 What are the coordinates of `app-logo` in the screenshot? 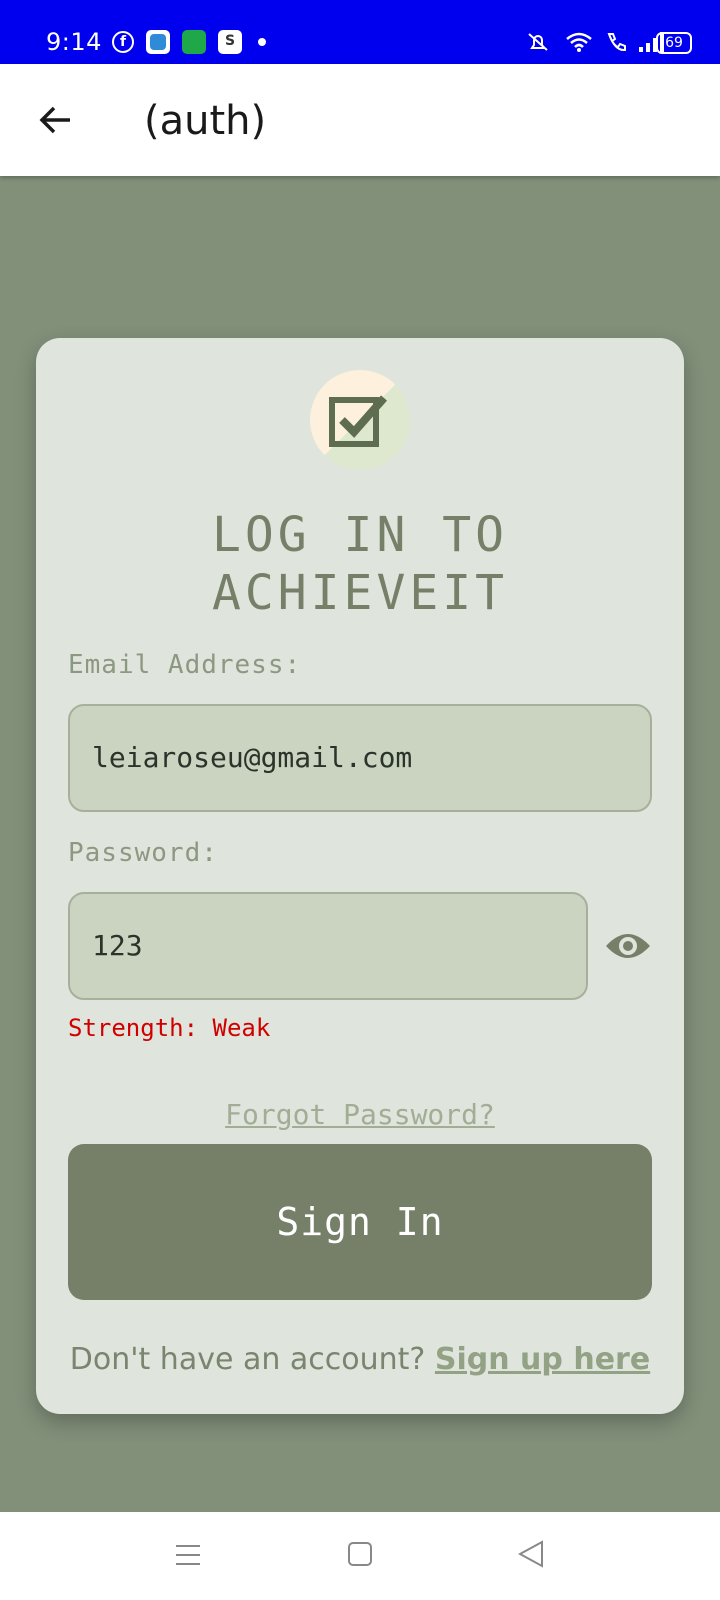 It's located at (360, 420).